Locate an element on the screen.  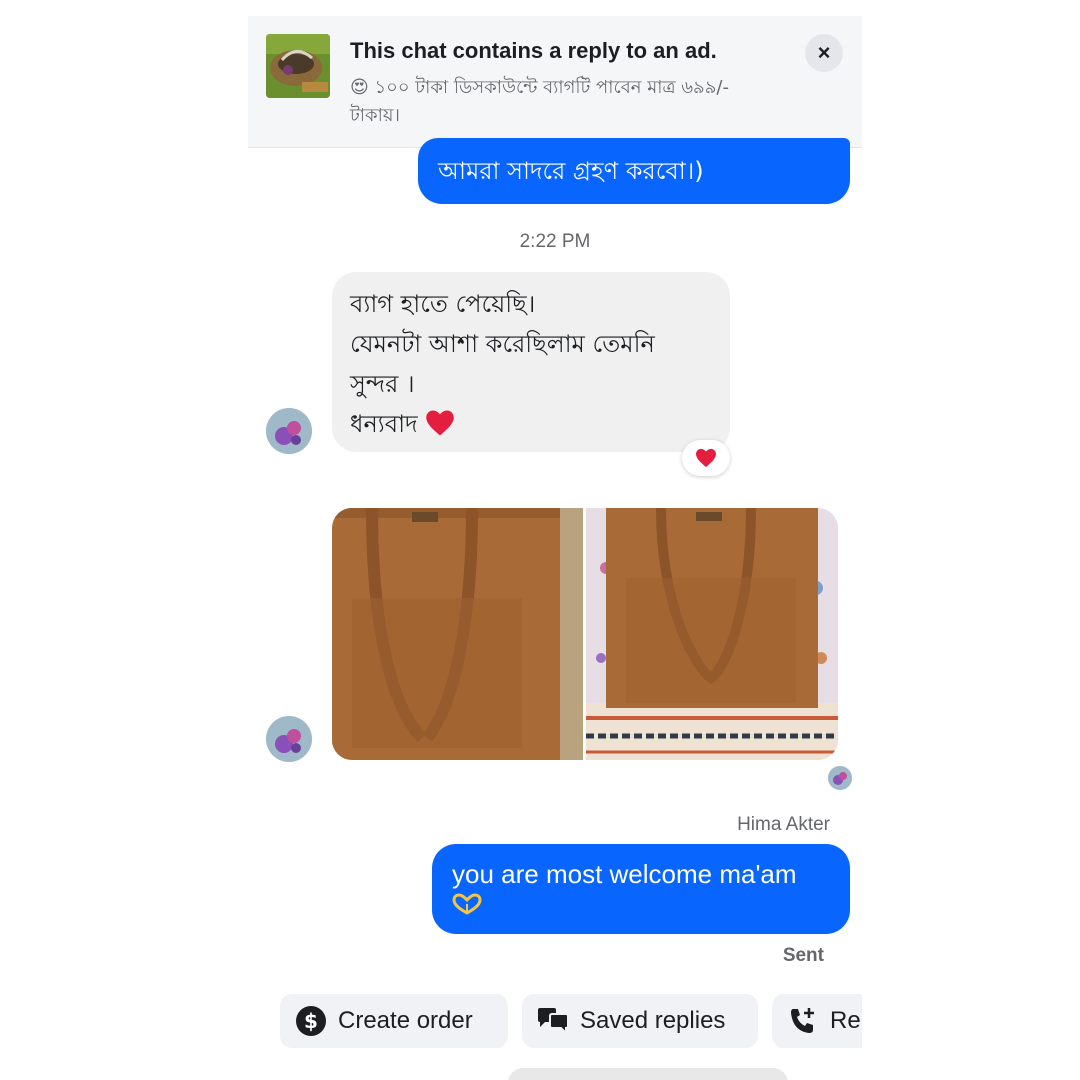
heart-reaction-icon is located at coordinates (706, 458).